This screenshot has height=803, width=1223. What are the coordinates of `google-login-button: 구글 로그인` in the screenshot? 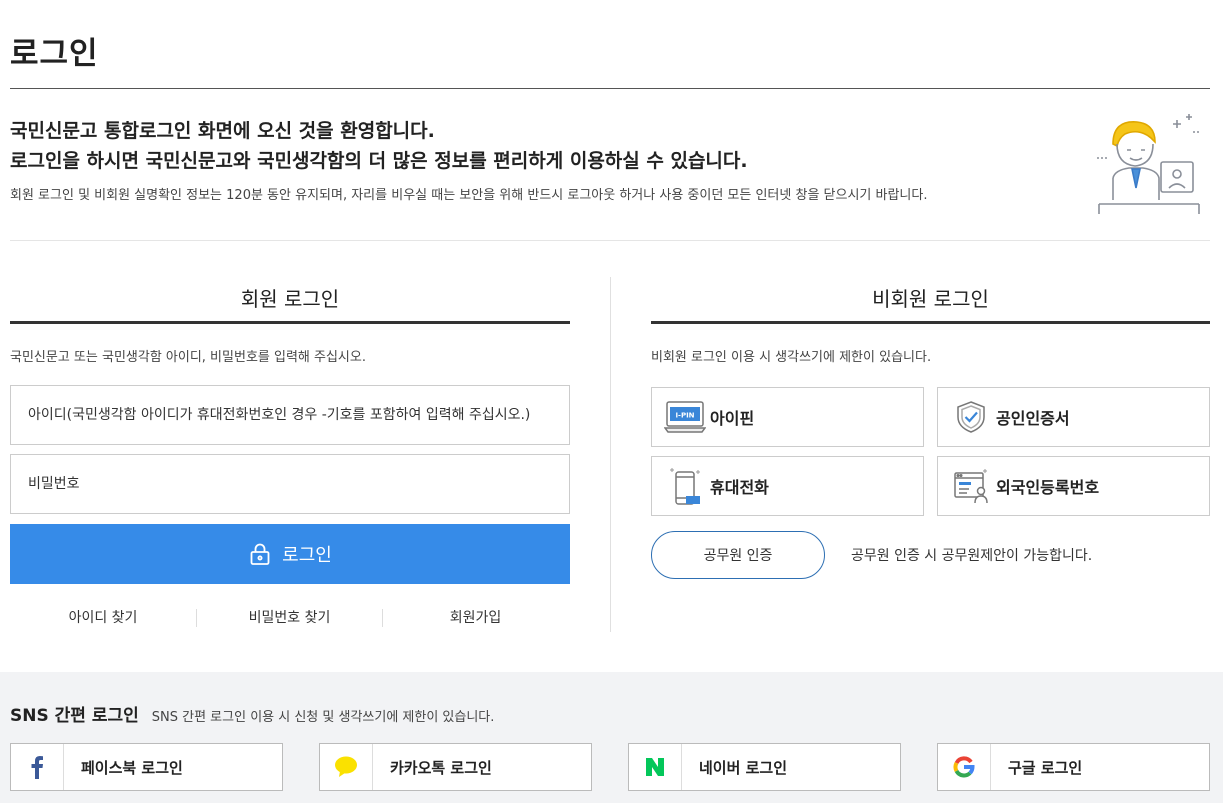 It's located at (1073, 767).